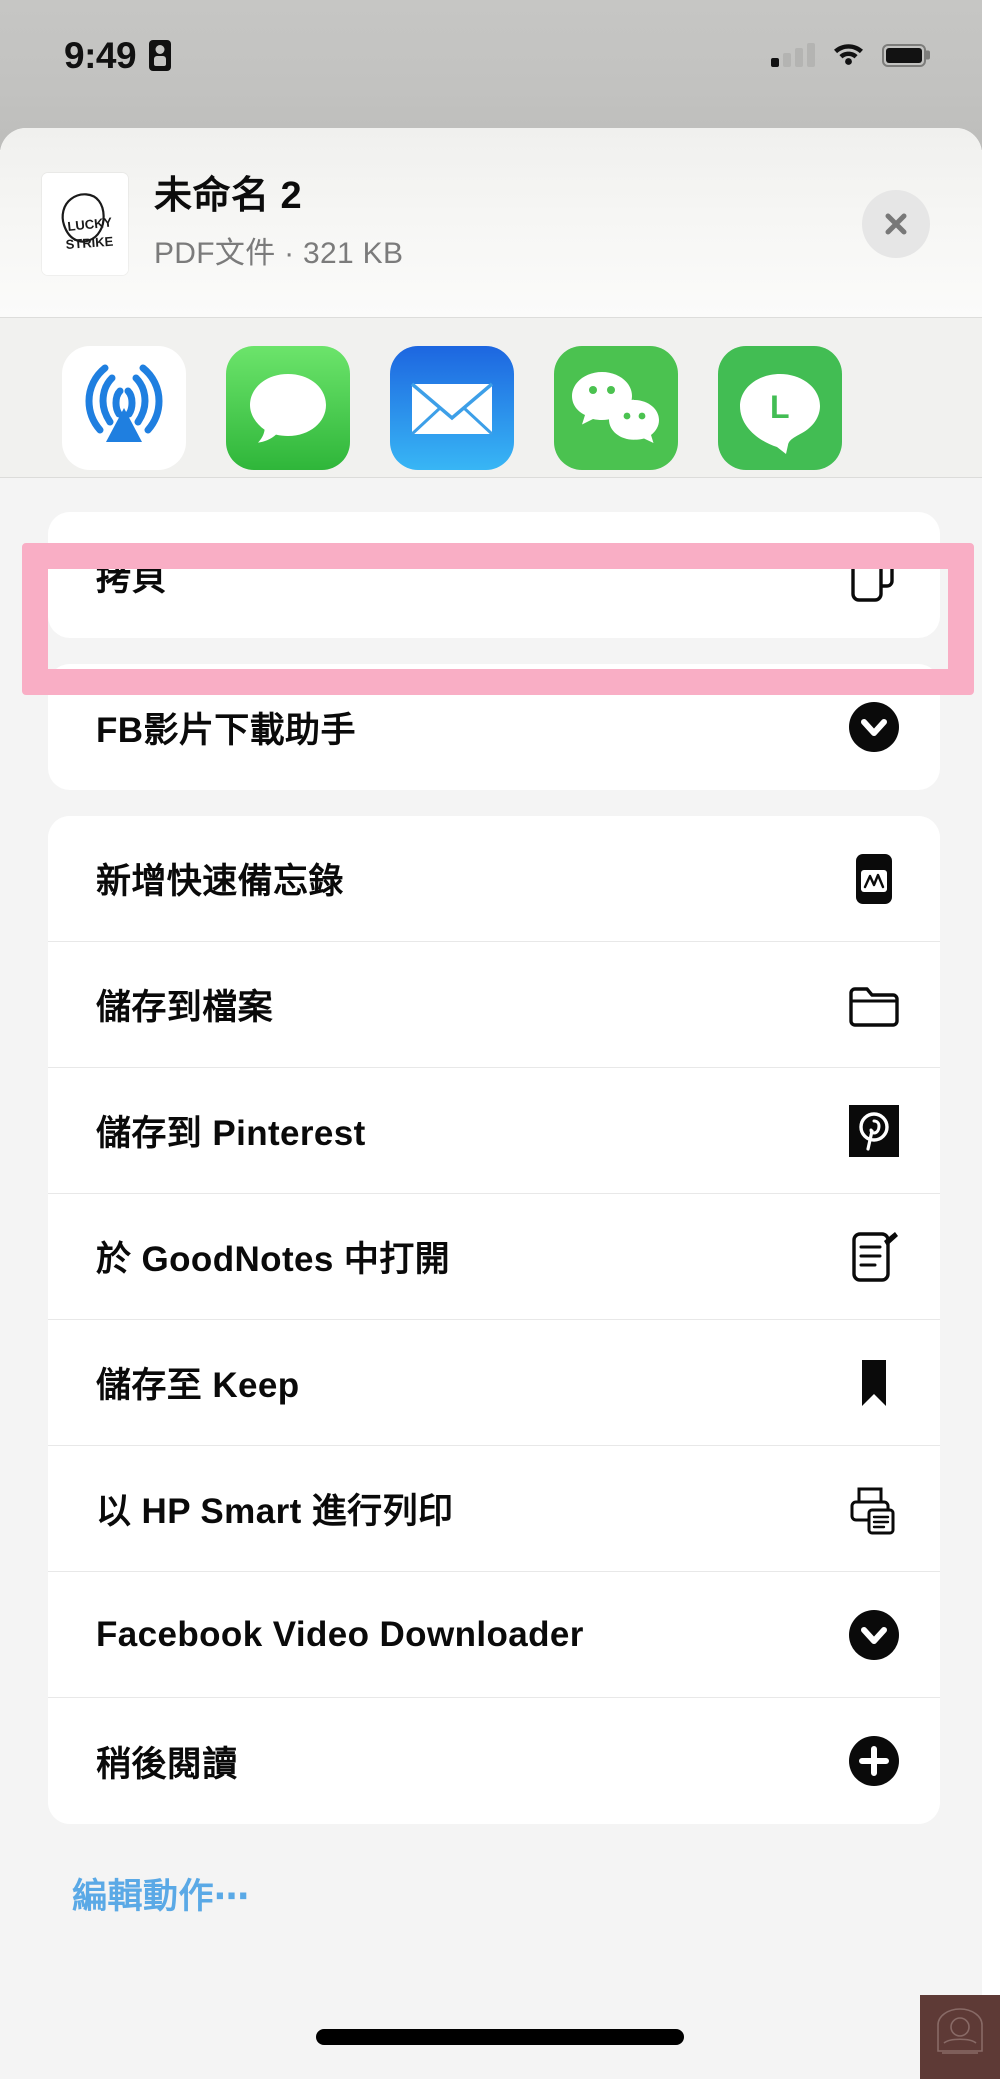 The width and height of the screenshot is (1000, 2079). I want to click on battery-icon, so click(904, 55).